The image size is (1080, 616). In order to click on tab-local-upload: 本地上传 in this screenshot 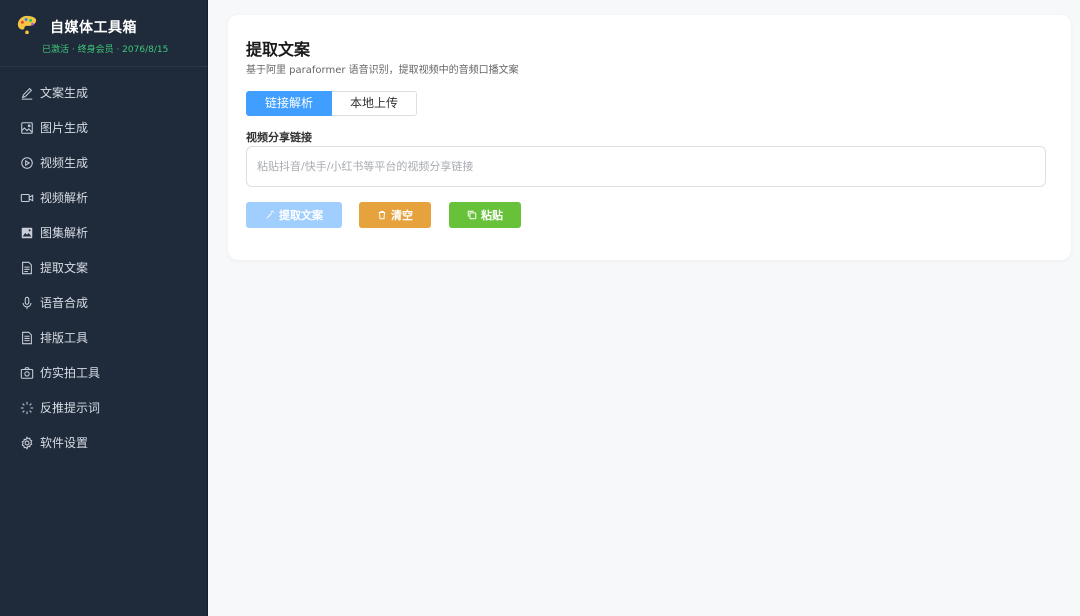, I will do `click(375, 103)`.